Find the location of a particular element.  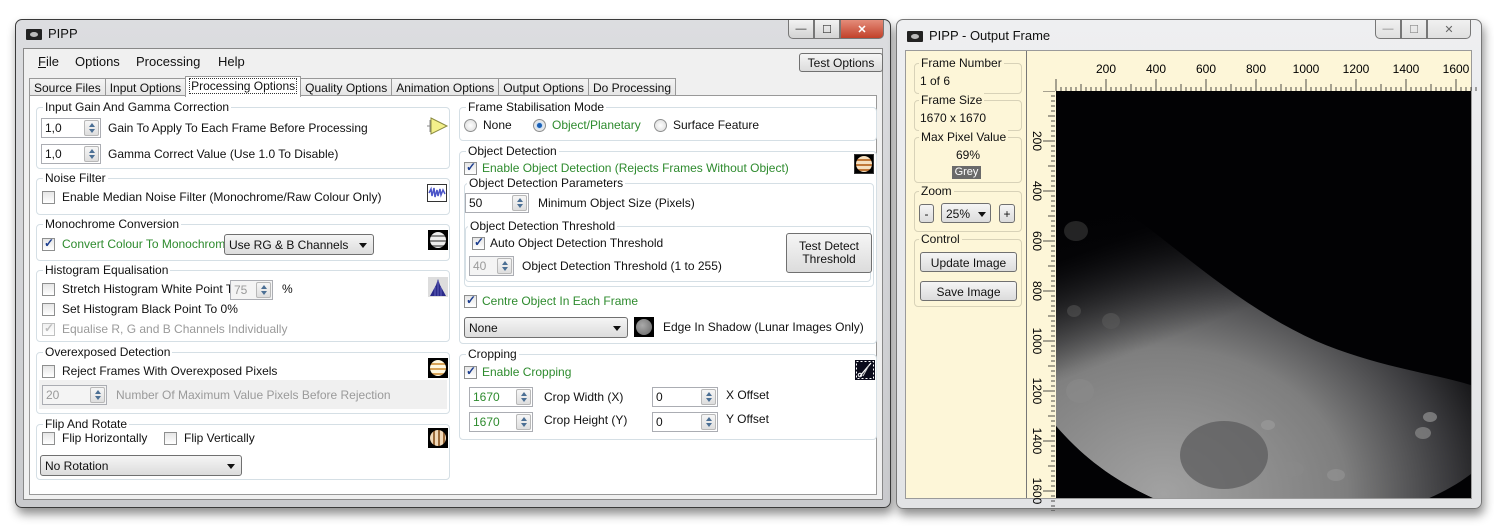

bright-planet-icon is located at coordinates (438, 368).